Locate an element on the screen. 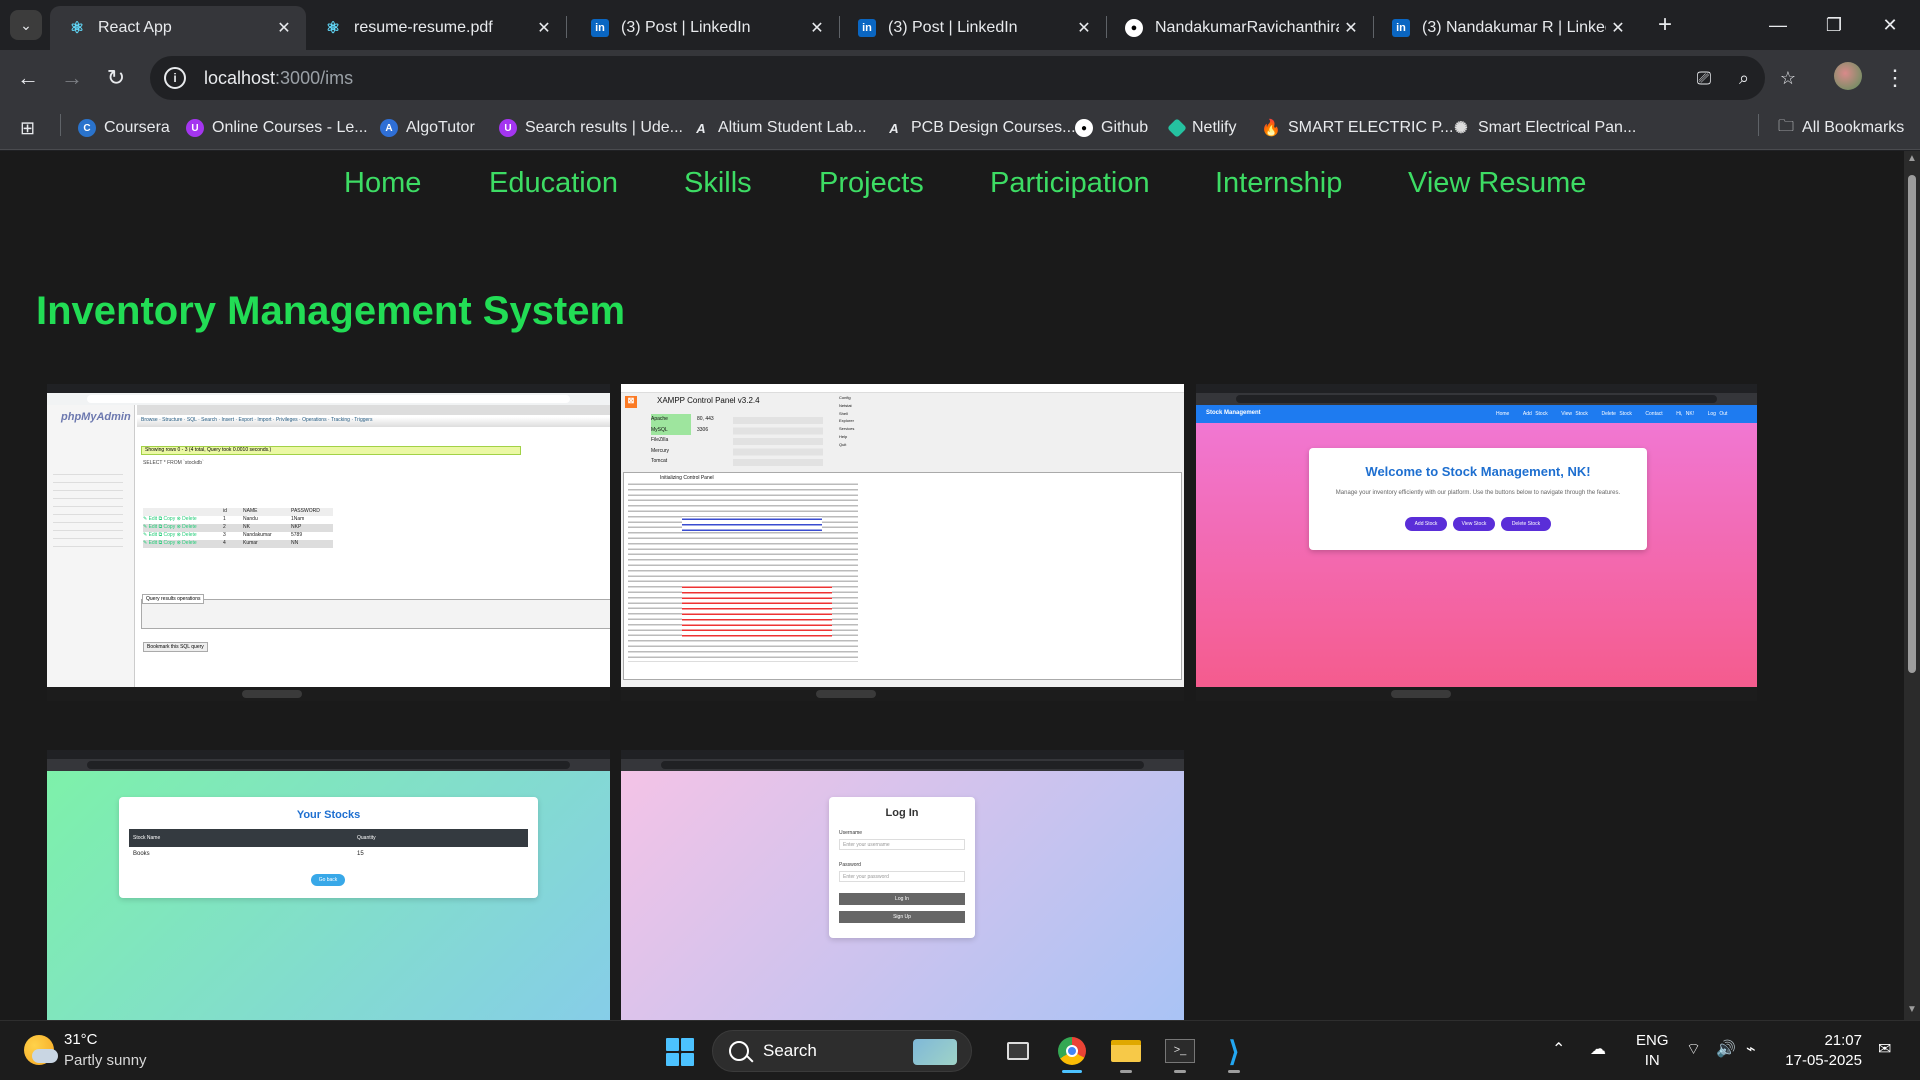 Image resolution: width=1920 pixels, height=1080 pixels. task-view-icon is located at coordinates (1018, 1051).